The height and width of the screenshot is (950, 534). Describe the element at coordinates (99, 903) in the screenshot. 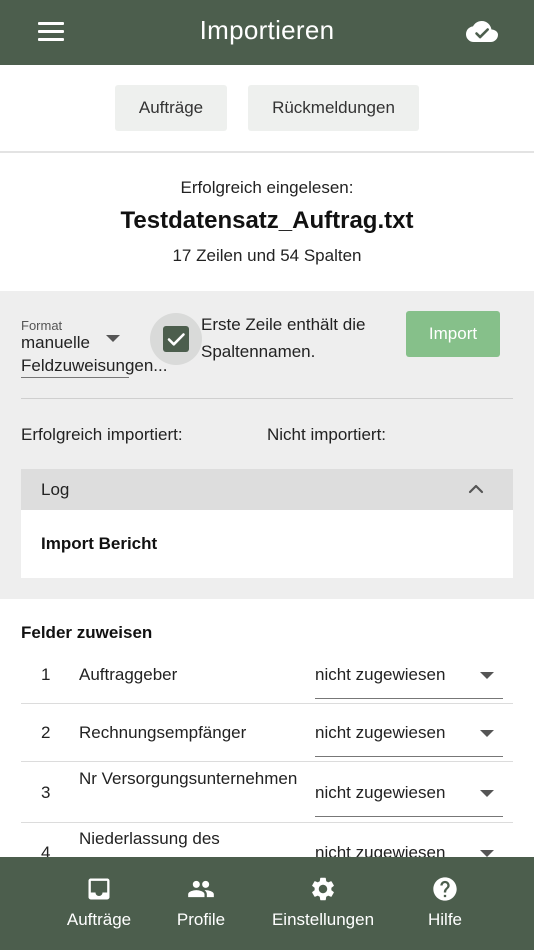

I see `nav-item-auftraege: Aufträge` at that location.